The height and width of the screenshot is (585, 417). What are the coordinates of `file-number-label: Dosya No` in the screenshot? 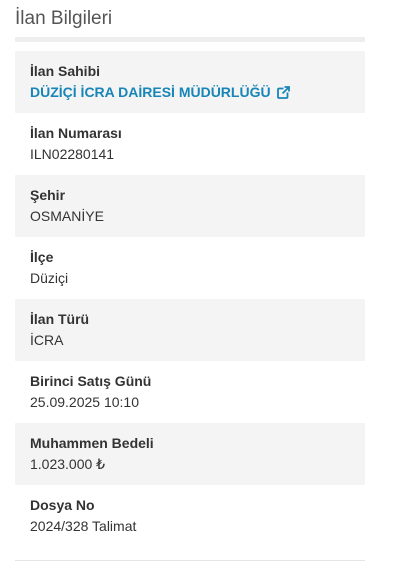 It's located at (62, 505).